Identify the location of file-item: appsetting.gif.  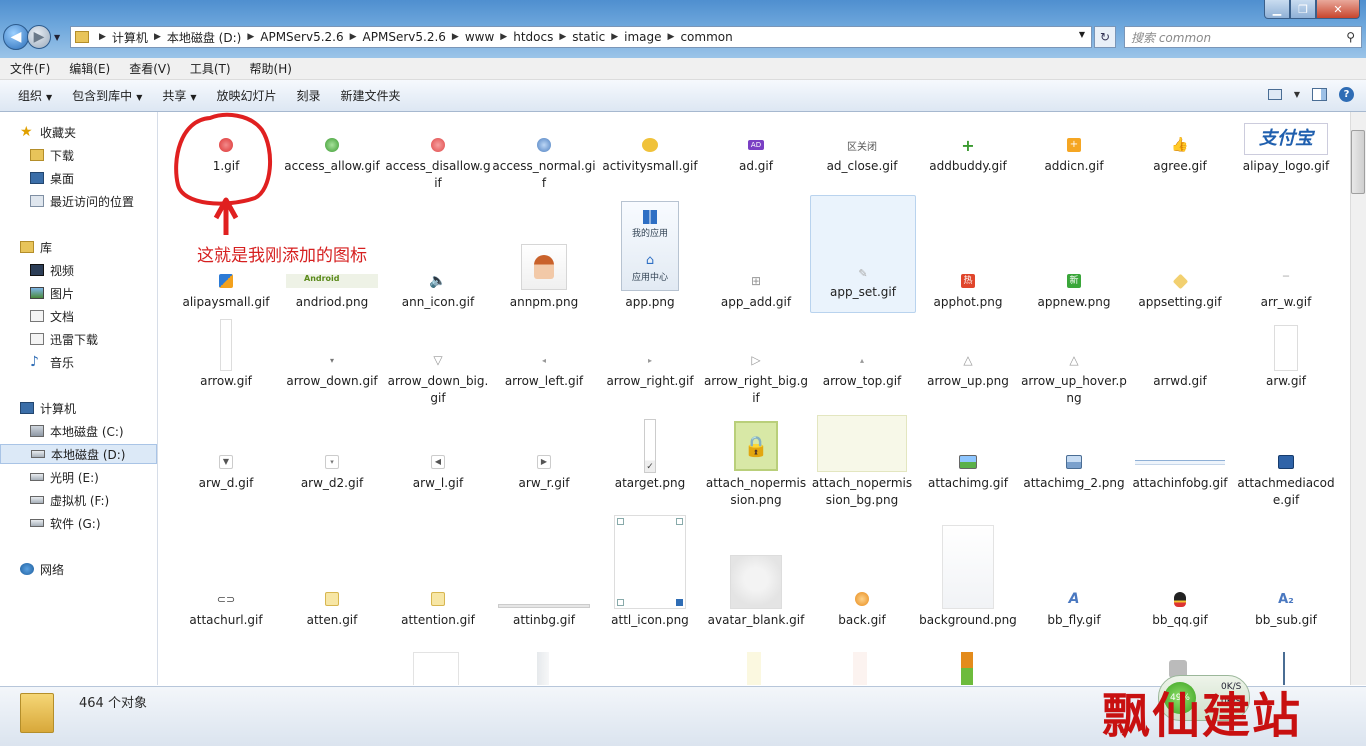
(1180, 289).